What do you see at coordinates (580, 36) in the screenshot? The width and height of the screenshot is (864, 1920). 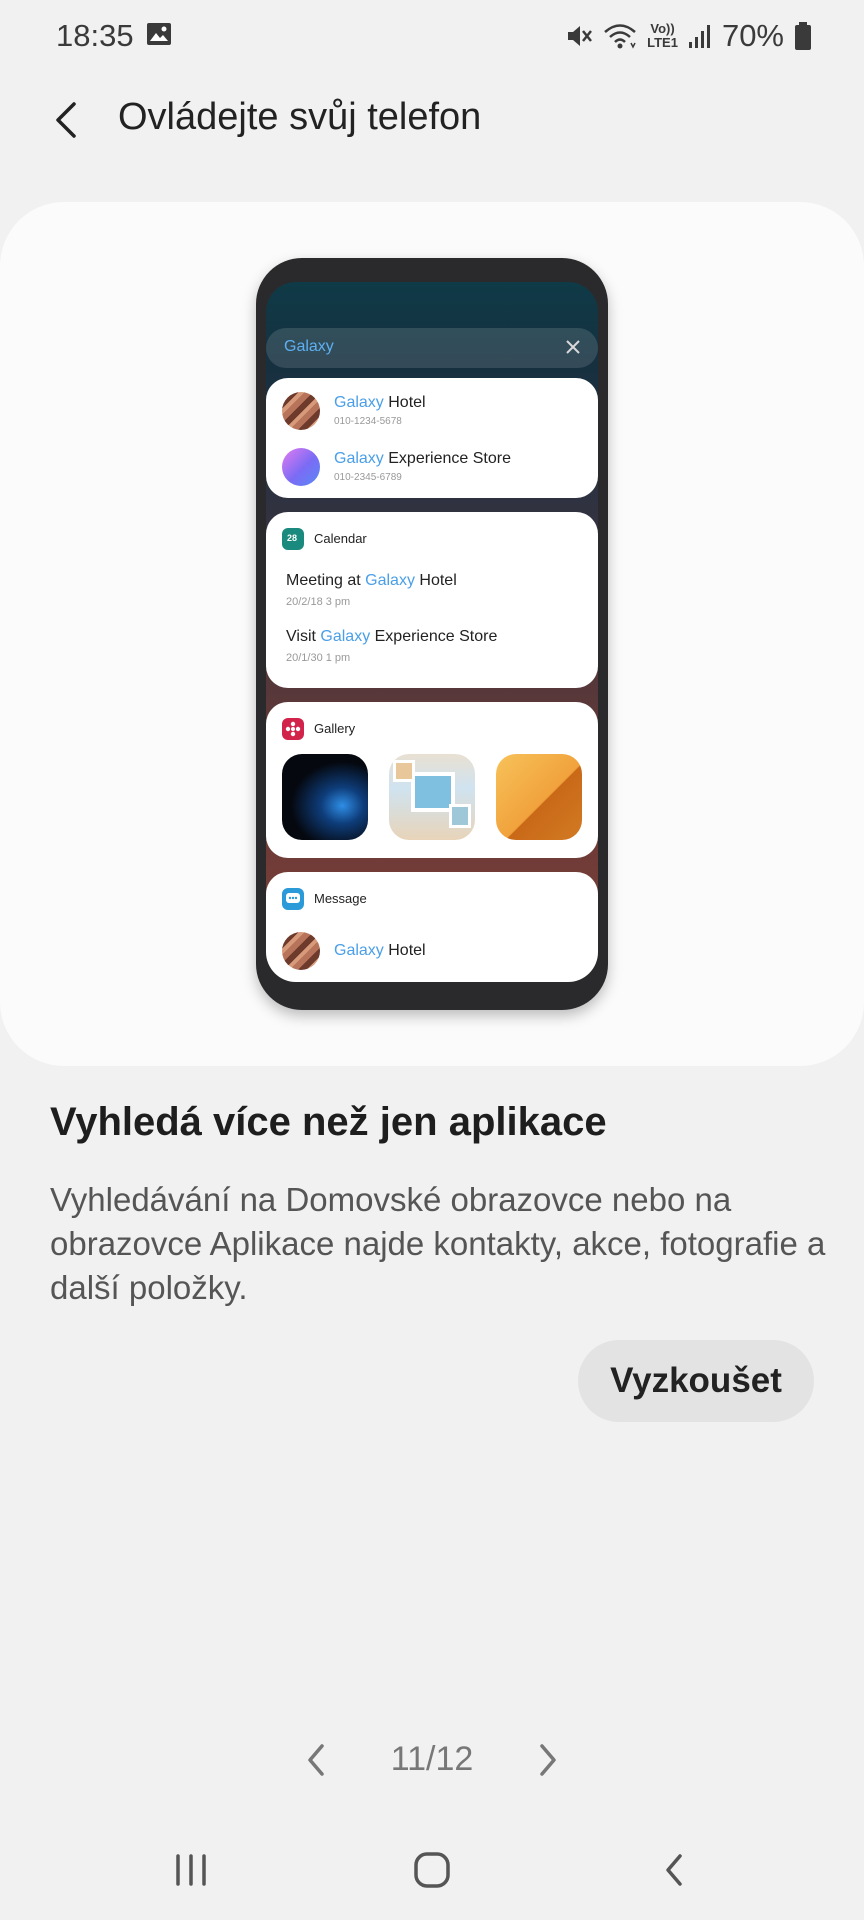 I see `mute-icon` at bounding box center [580, 36].